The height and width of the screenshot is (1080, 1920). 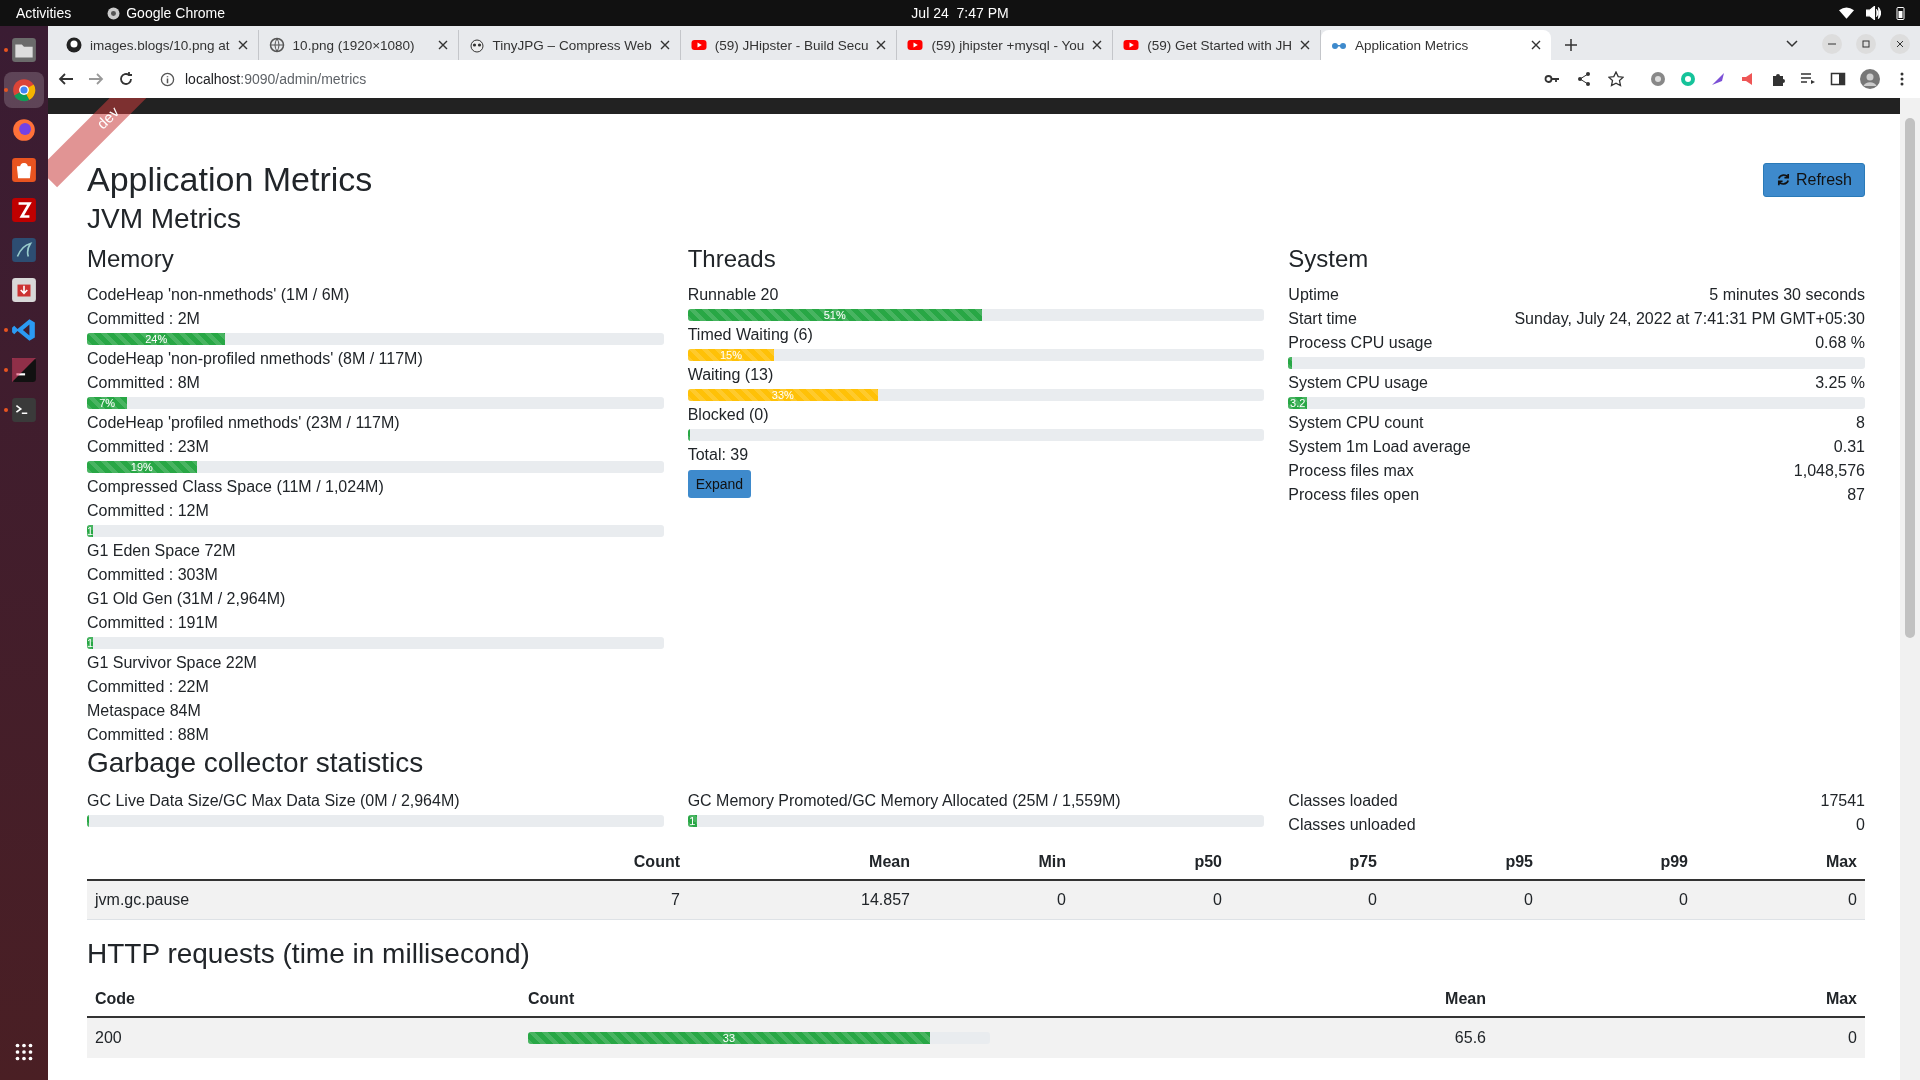 What do you see at coordinates (1436, 45) in the screenshot?
I see `browser-tab: Application Metrics` at bounding box center [1436, 45].